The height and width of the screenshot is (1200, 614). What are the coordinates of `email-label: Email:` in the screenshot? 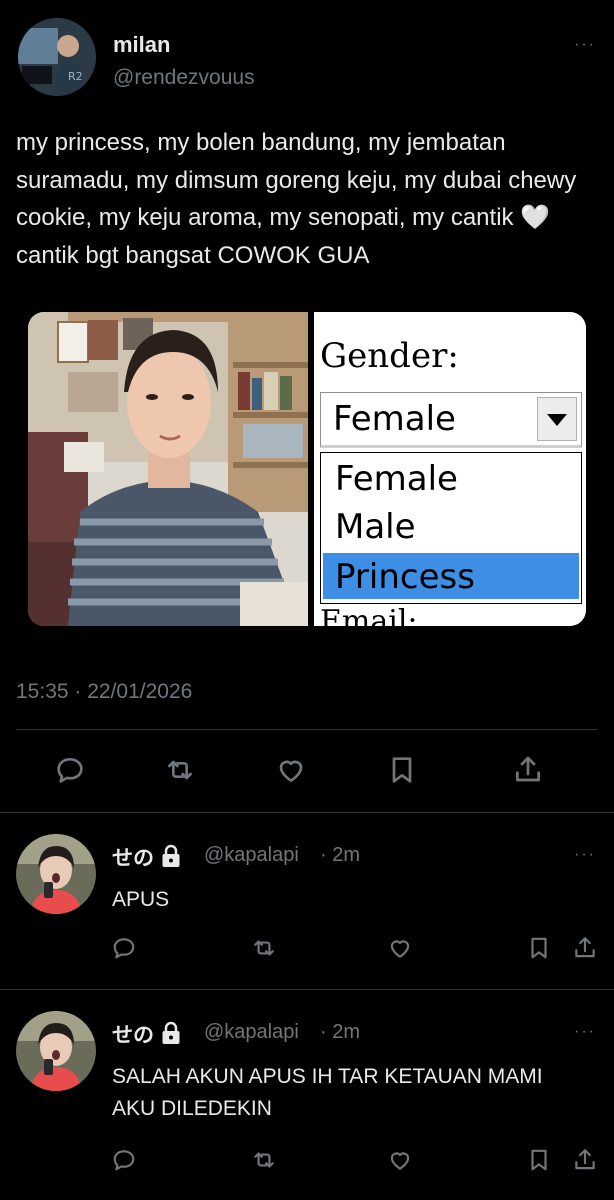 It's located at (369, 615).